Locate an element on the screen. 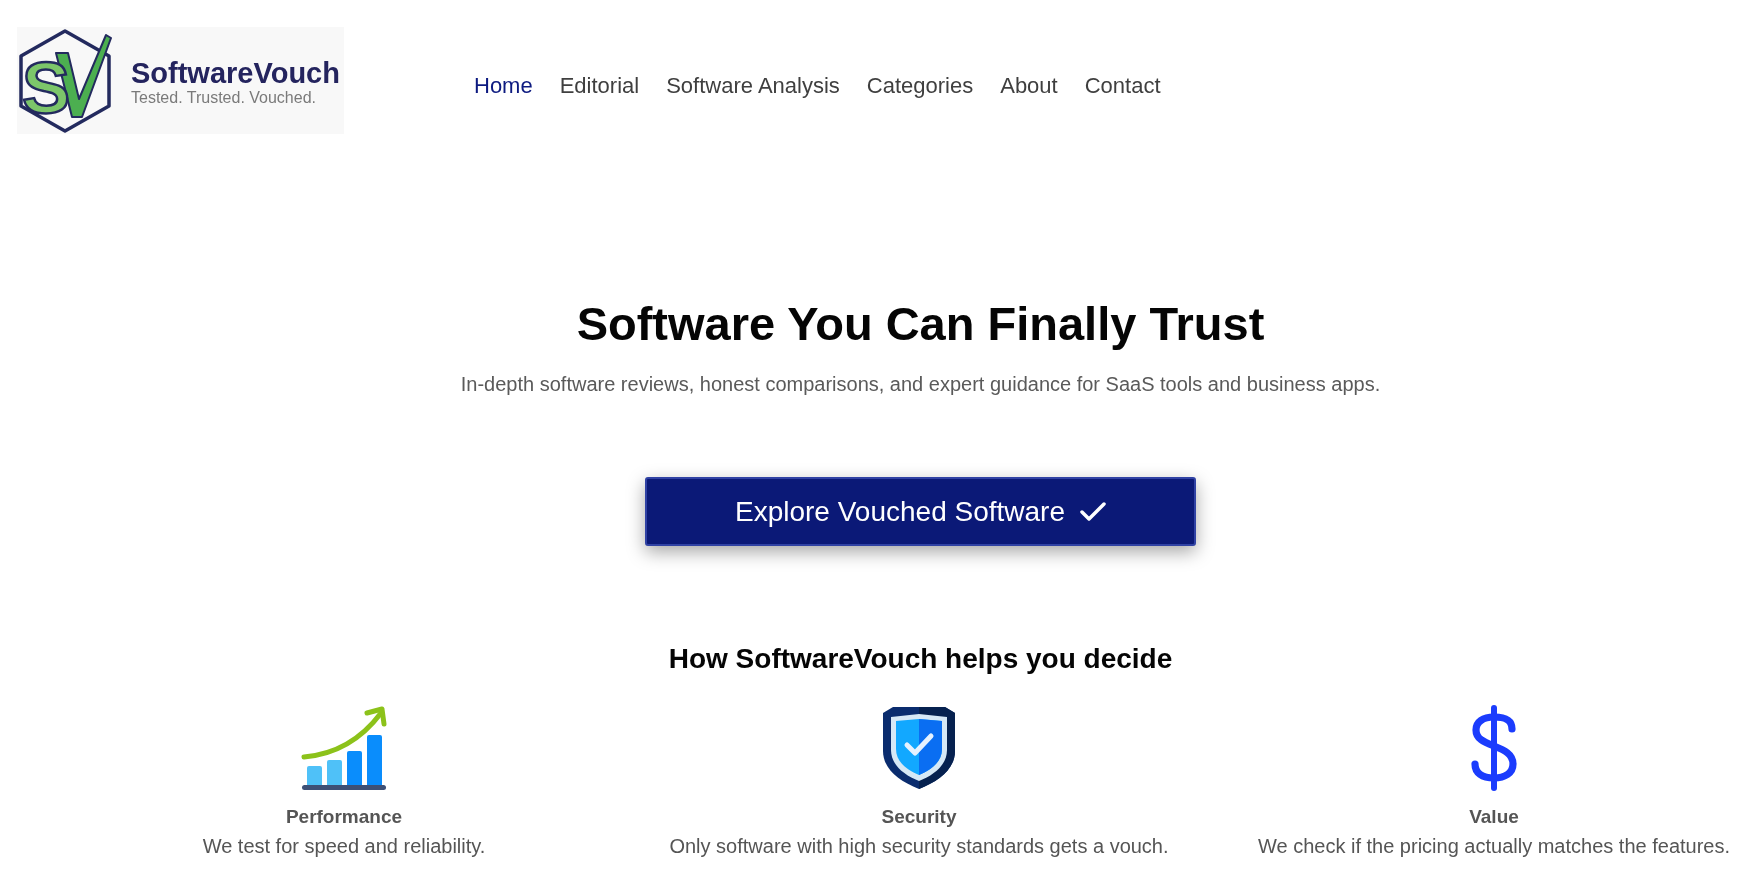 This screenshot has width=1753, height=870. shield-check-icon is located at coordinates (919, 748).